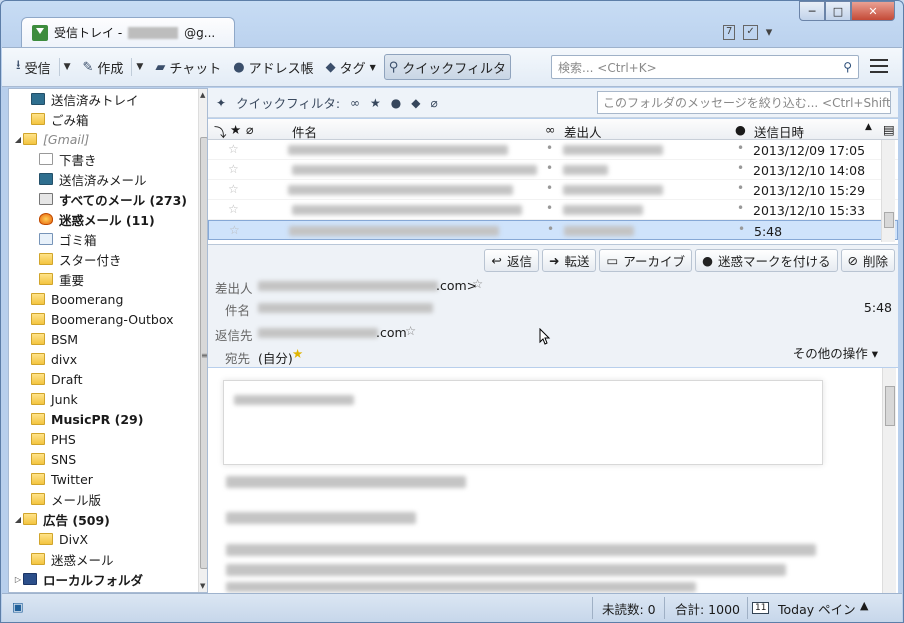 The width and height of the screenshot is (904, 623). I want to click on quickfilter-button: ⚲ クイックフィルタ, so click(447, 67).